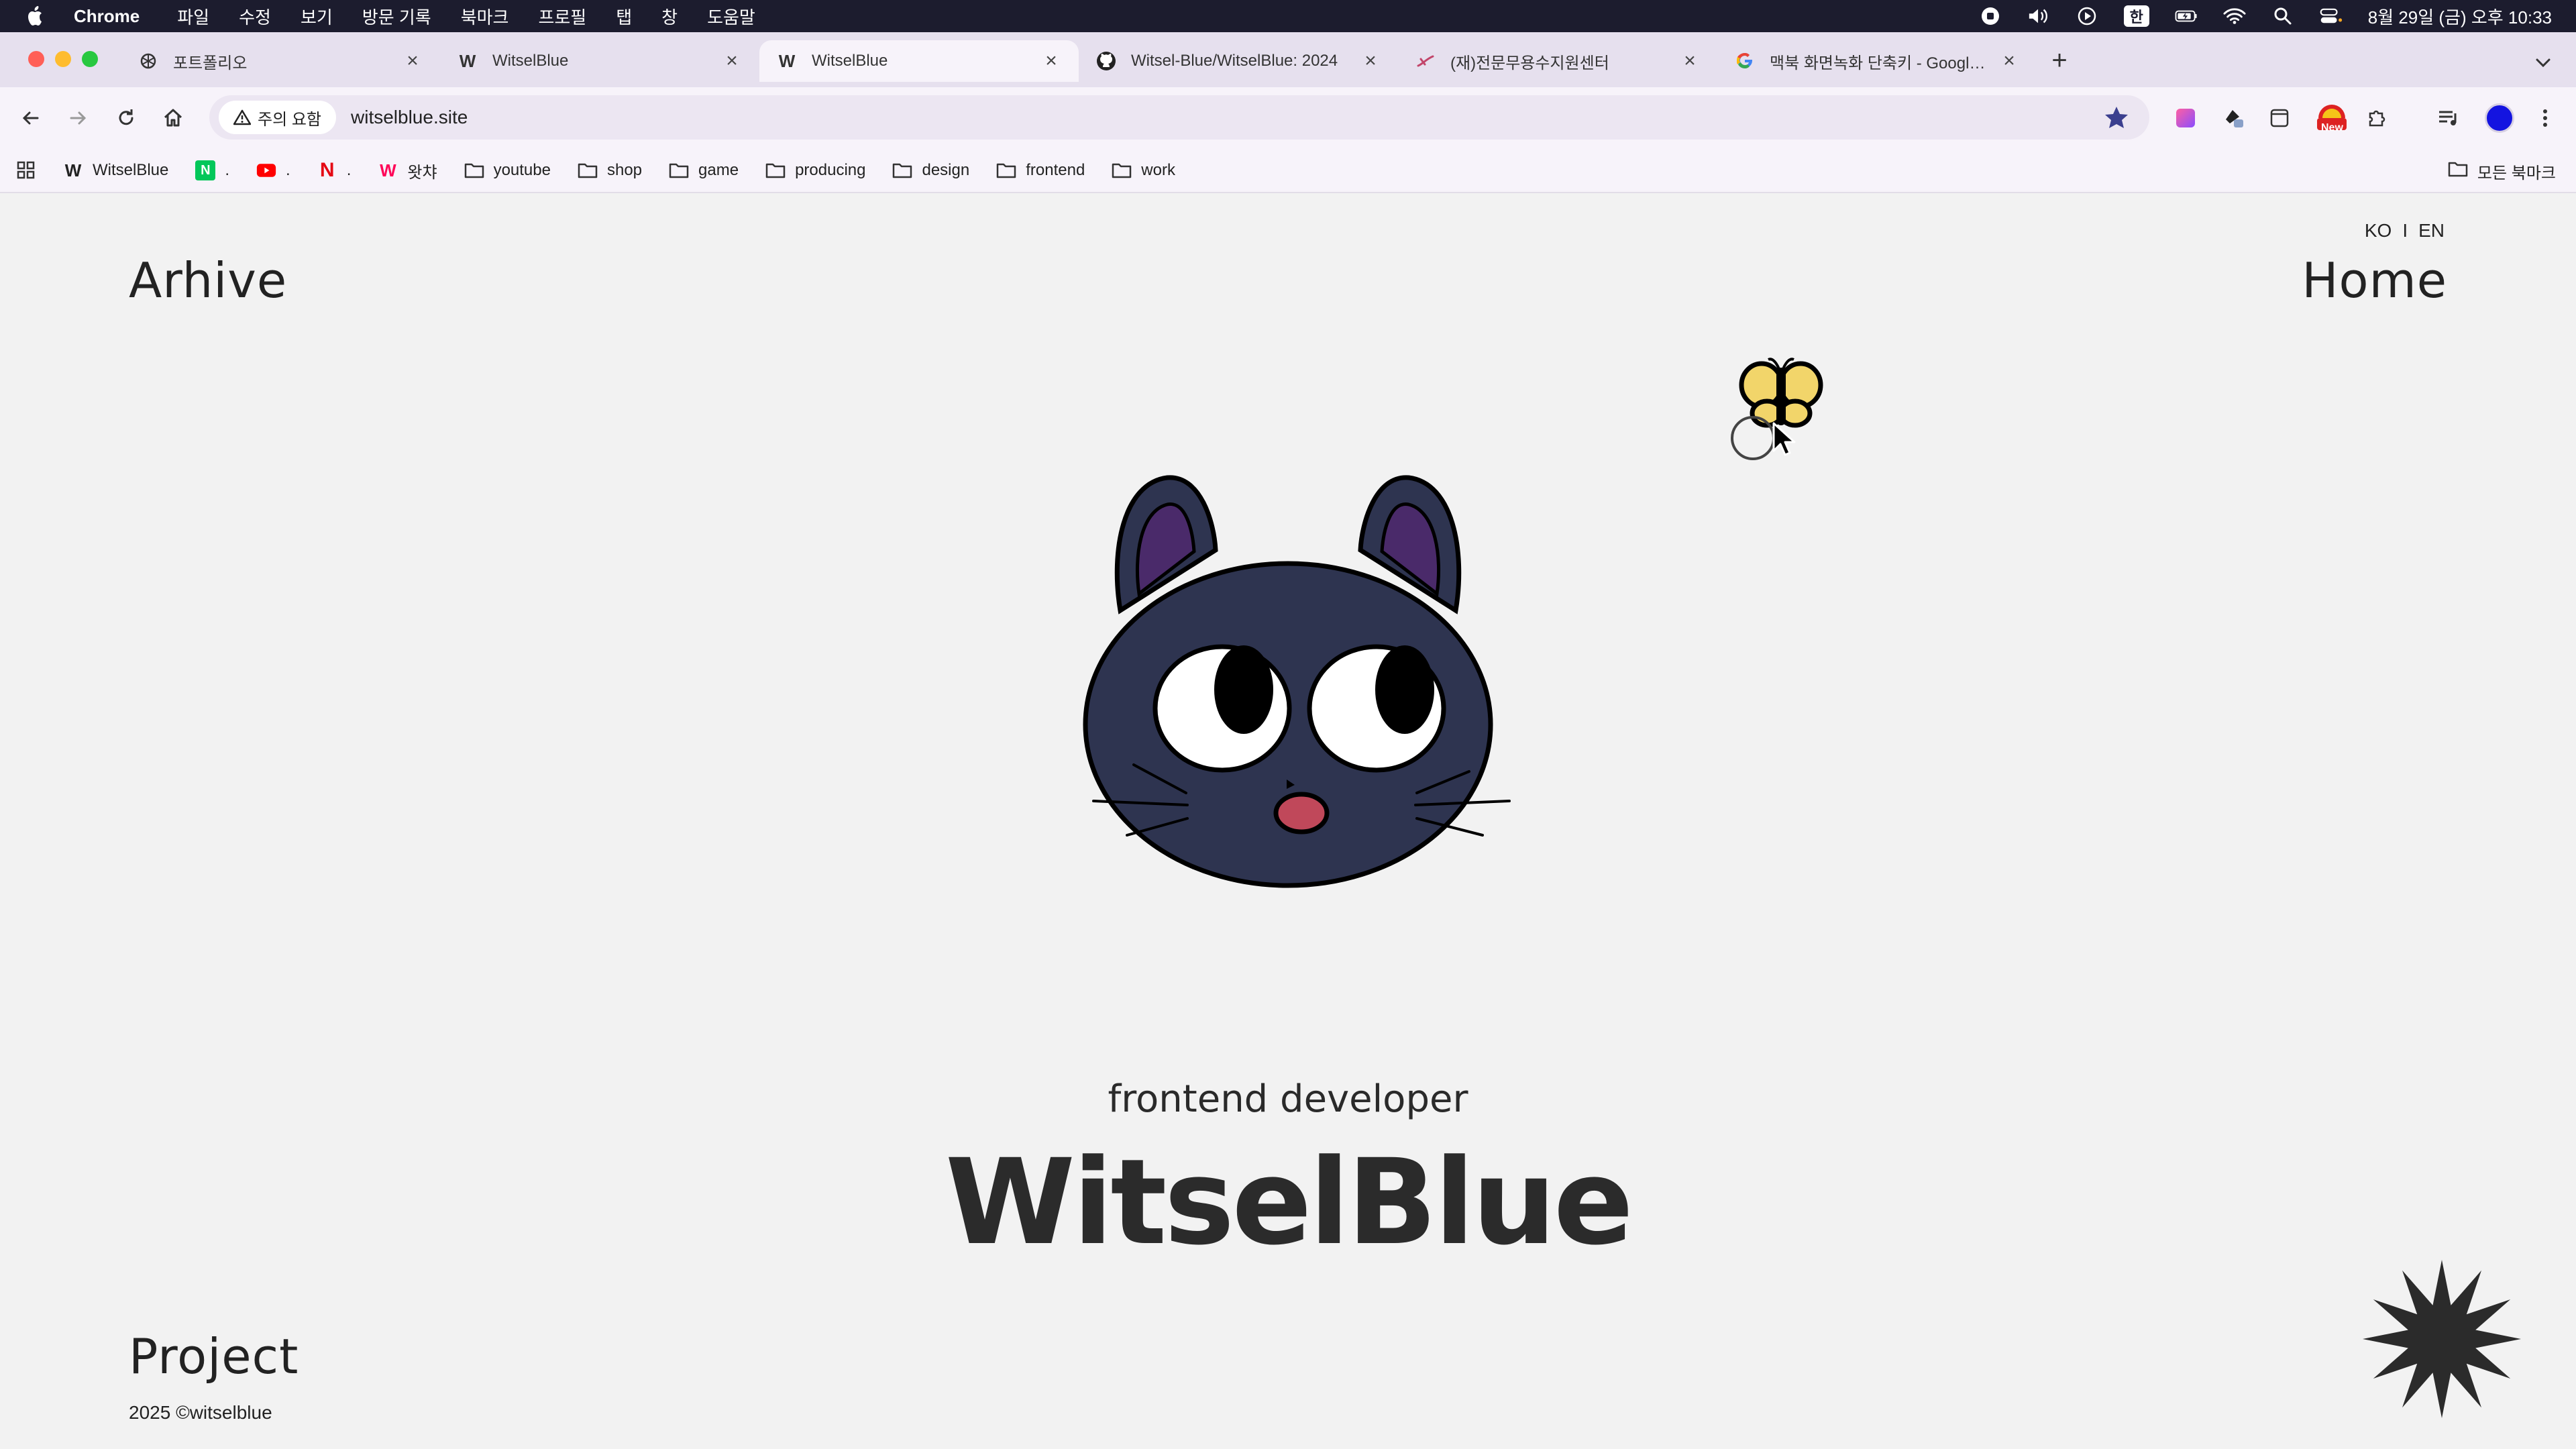 This screenshot has width=2576, height=1449. What do you see at coordinates (2545, 118) in the screenshot?
I see `kebab-menu-icon` at bounding box center [2545, 118].